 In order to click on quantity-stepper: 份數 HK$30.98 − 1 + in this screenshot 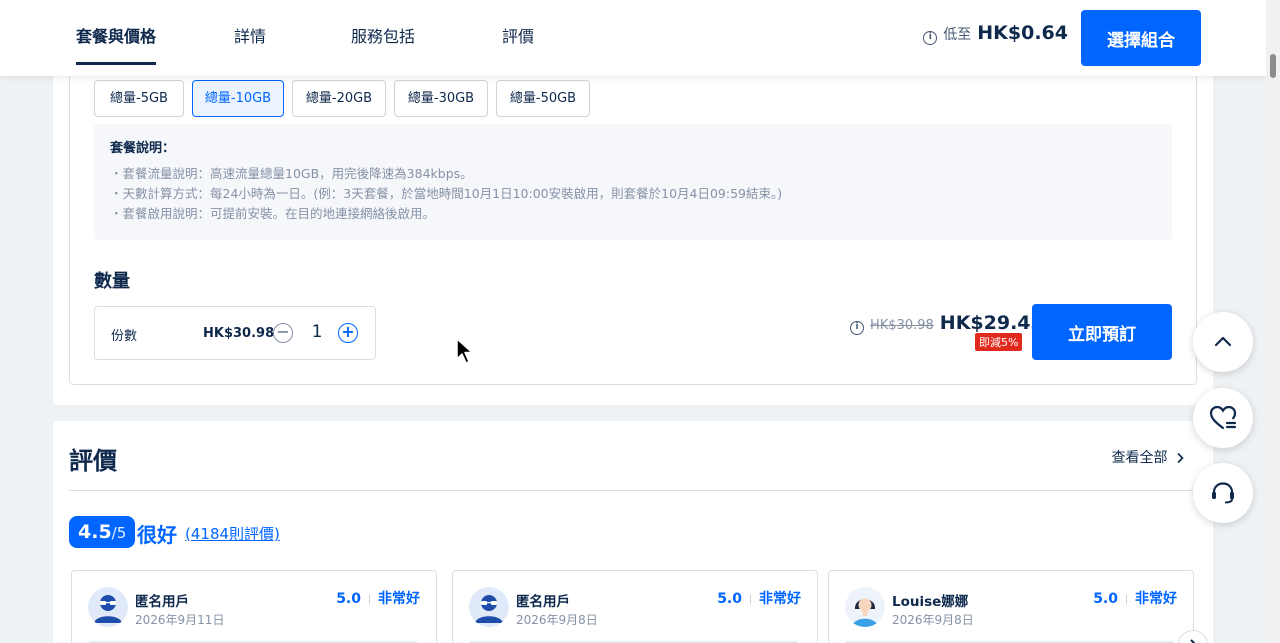, I will do `click(235, 333)`.